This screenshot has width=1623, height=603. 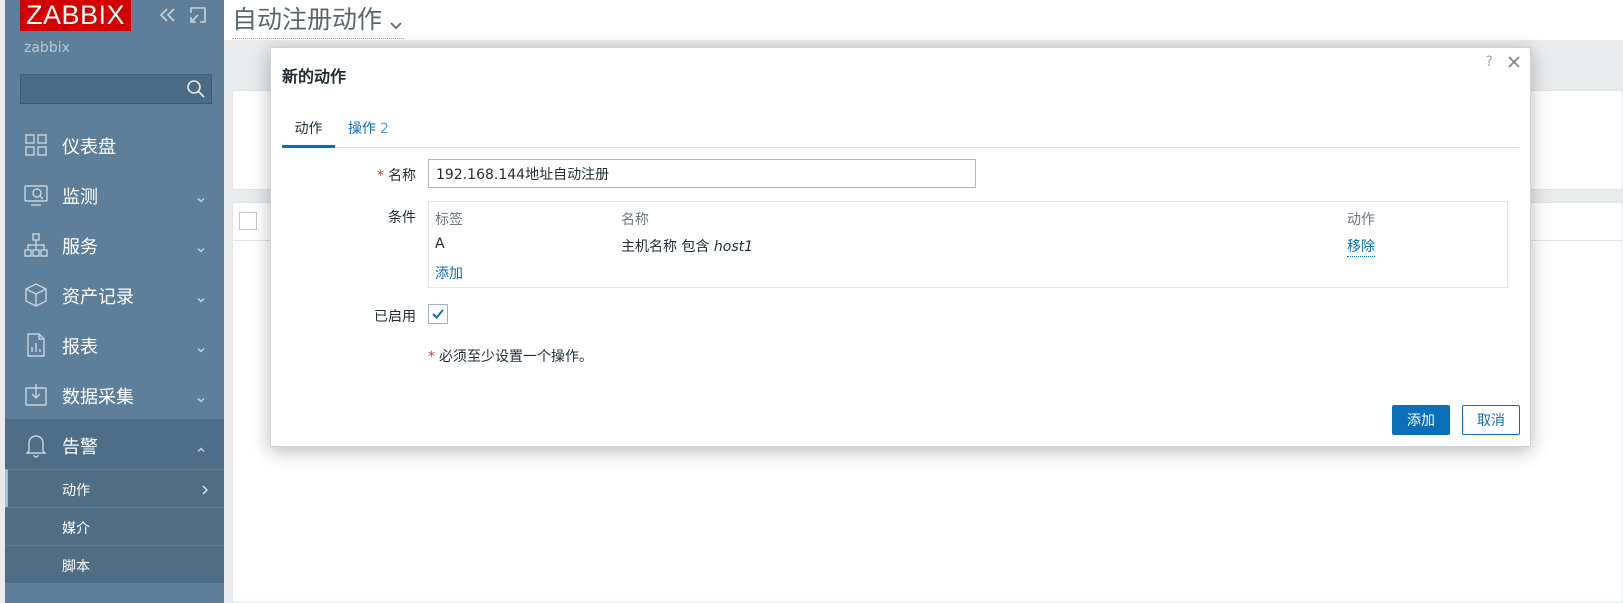 What do you see at coordinates (76, 567) in the screenshot?
I see `submenu-label: 脚本` at bounding box center [76, 567].